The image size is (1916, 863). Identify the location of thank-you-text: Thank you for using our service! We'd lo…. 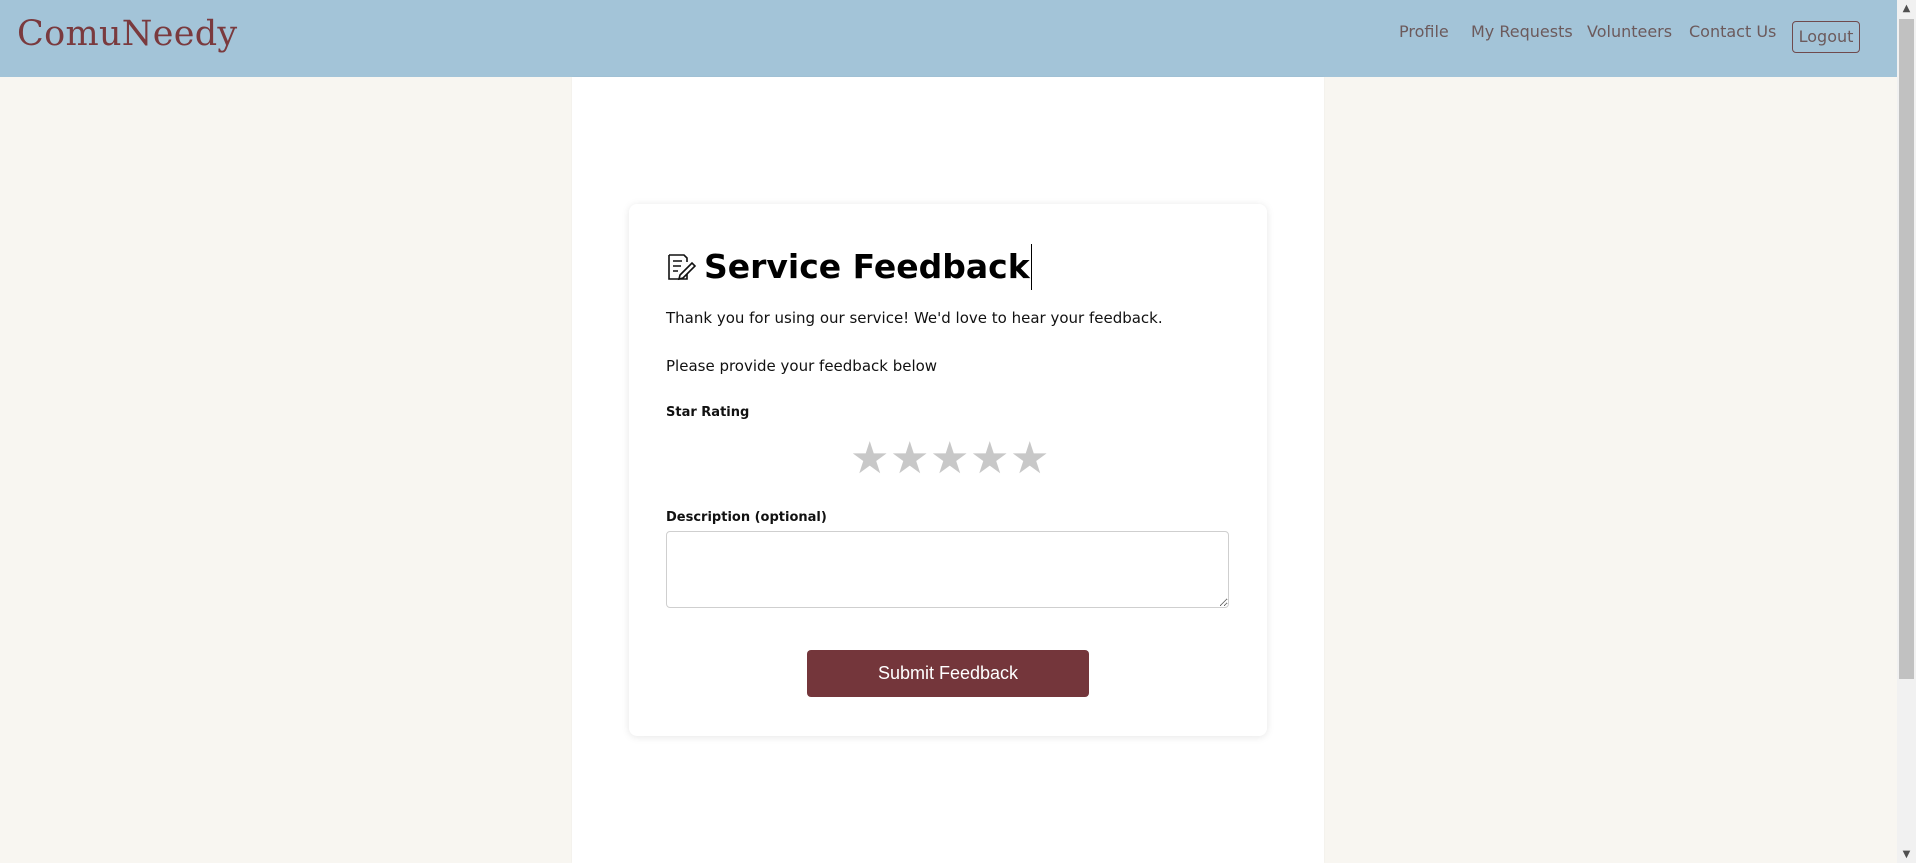
(914, 318).